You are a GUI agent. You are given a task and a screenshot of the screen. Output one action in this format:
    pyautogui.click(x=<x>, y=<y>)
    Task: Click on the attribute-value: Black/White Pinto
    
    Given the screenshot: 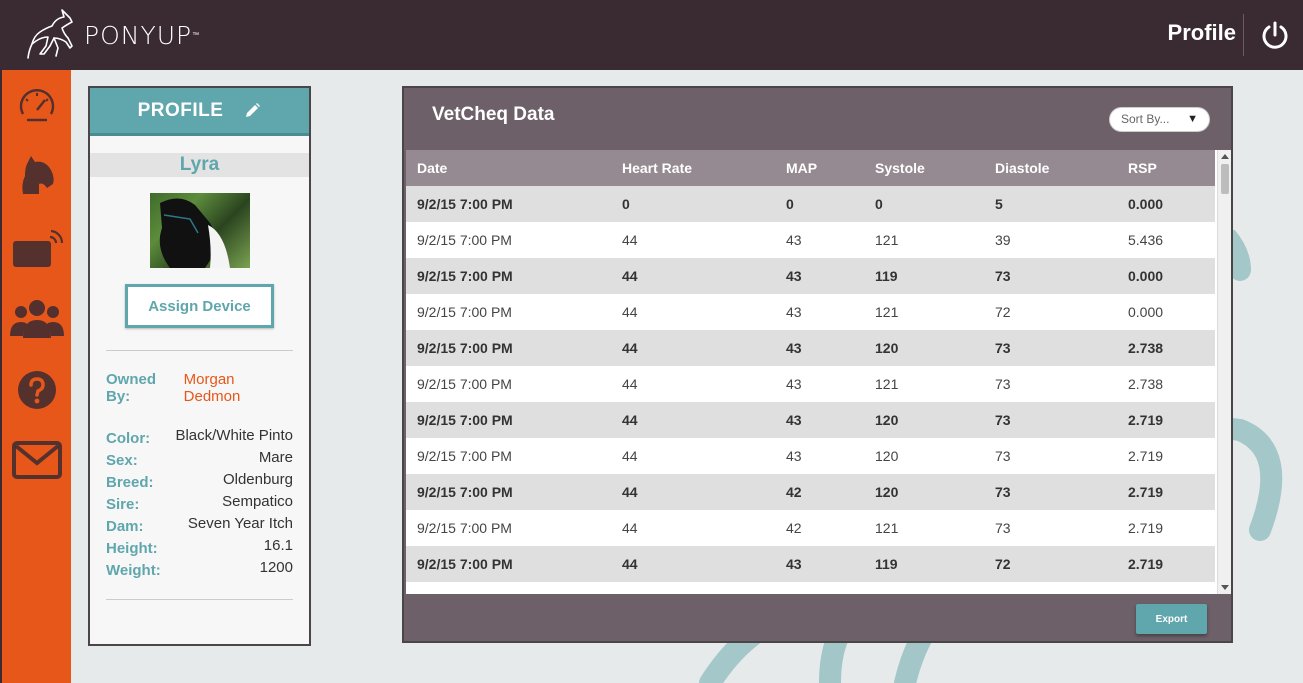 What is the action you would take?
    pyautogui.click(x=234, y=435)
    